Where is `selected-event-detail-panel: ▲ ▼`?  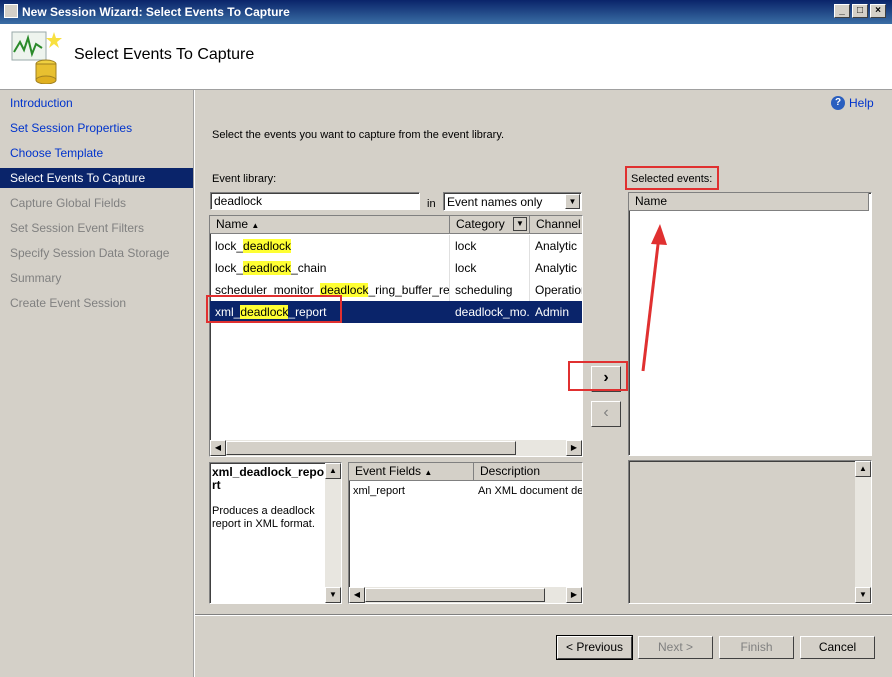 selected-event-detail-panel: ▲ ▼ is located at coordinates (750, 532).